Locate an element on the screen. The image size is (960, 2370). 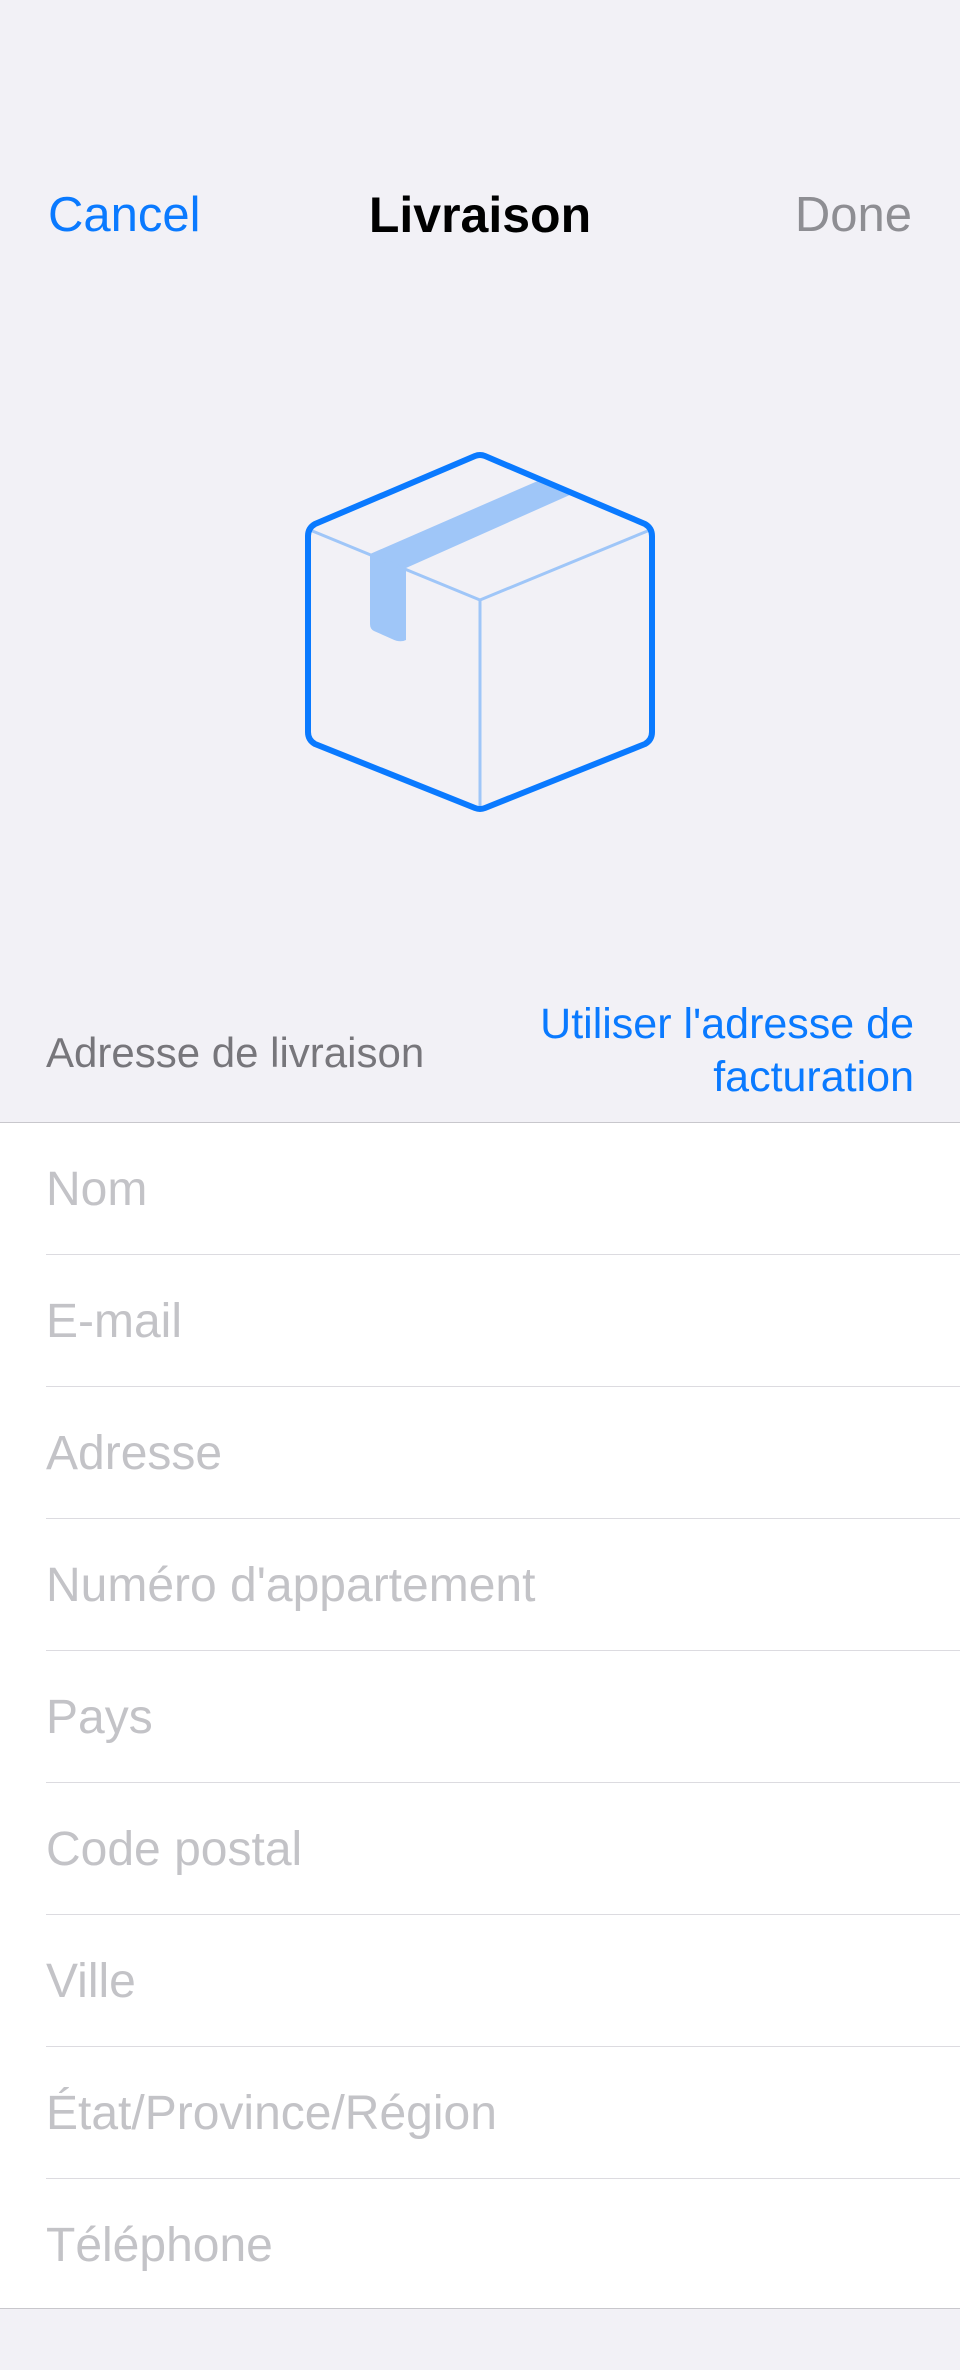
country-input is located at coordinates (486, 1717).